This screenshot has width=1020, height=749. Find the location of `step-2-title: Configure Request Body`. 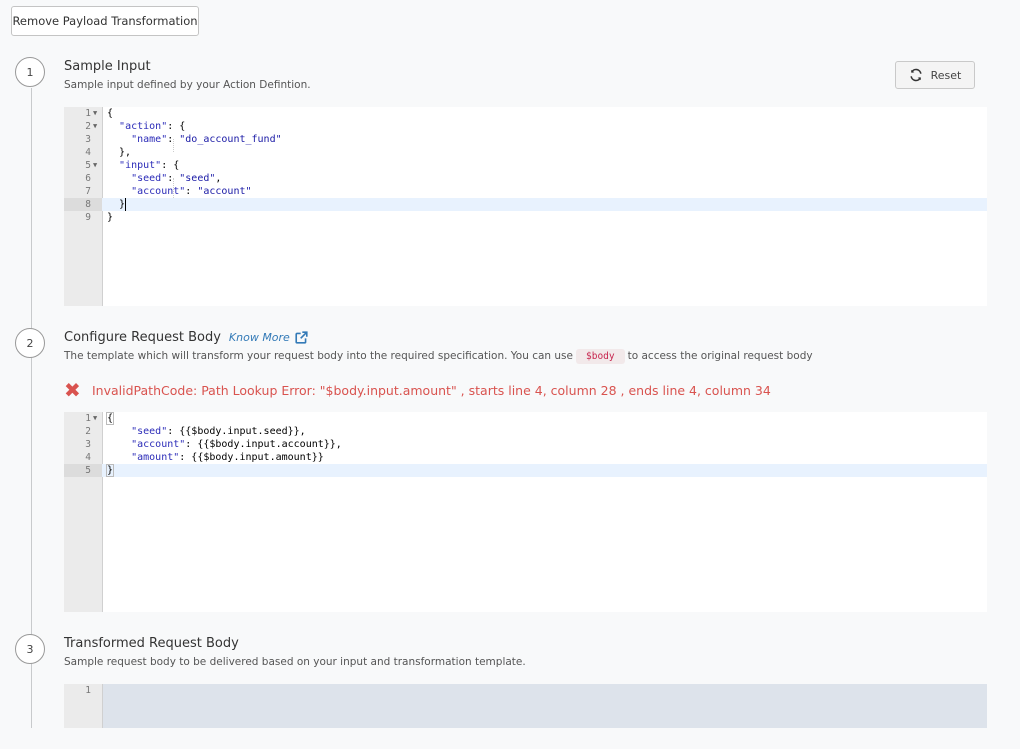

step-2-title: Configure Request Body is located at coordinates (142, 337).